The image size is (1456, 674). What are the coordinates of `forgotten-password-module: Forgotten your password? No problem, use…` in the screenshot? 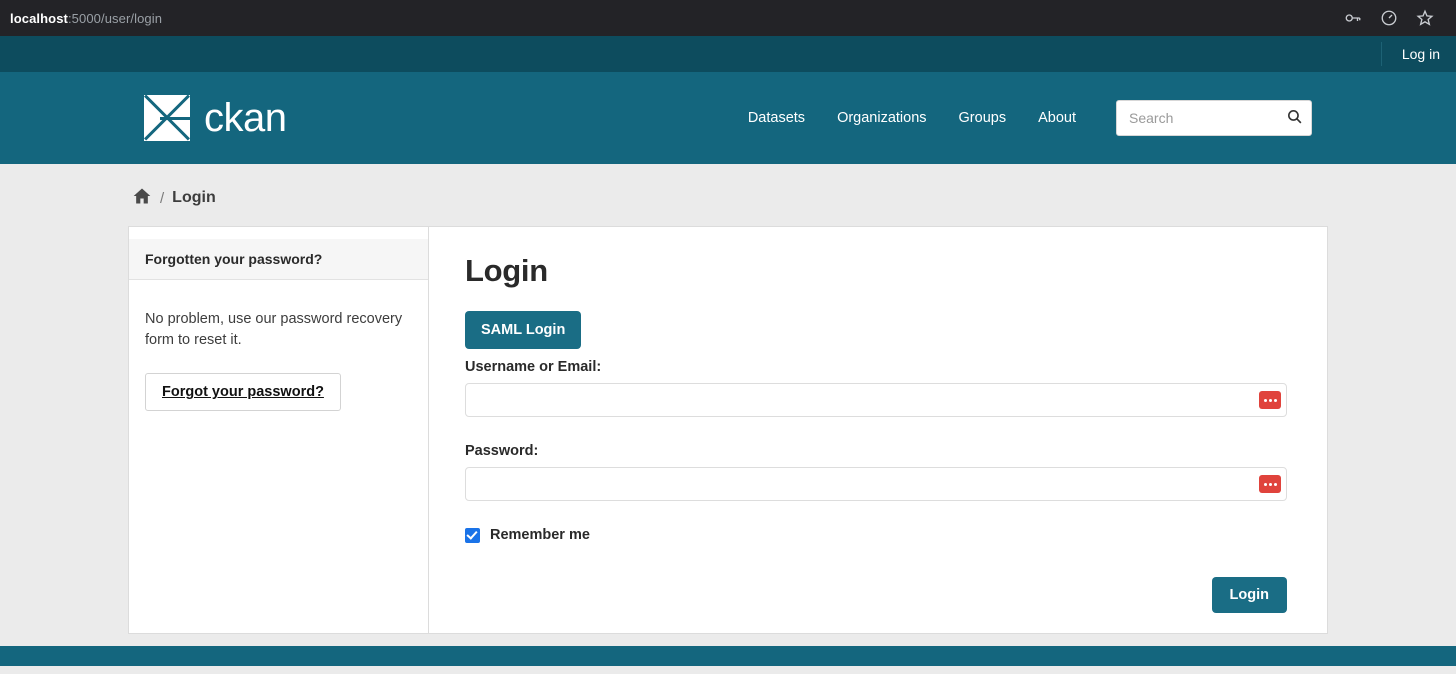 It's located at (278, 335).